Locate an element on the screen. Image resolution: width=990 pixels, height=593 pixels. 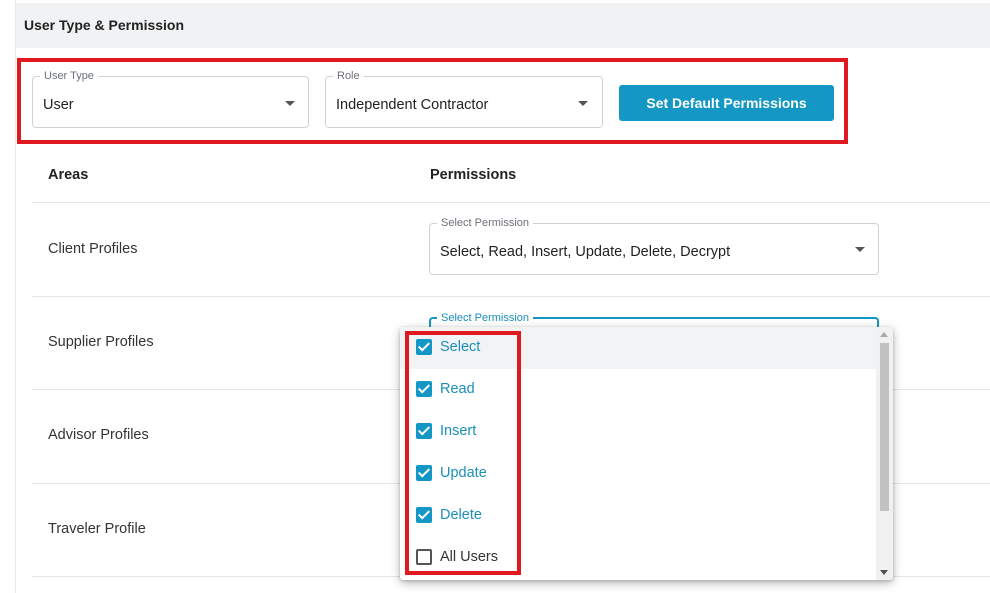
area-supplier-profiles: Supplier Profiles is located at coordinates (101, 342).